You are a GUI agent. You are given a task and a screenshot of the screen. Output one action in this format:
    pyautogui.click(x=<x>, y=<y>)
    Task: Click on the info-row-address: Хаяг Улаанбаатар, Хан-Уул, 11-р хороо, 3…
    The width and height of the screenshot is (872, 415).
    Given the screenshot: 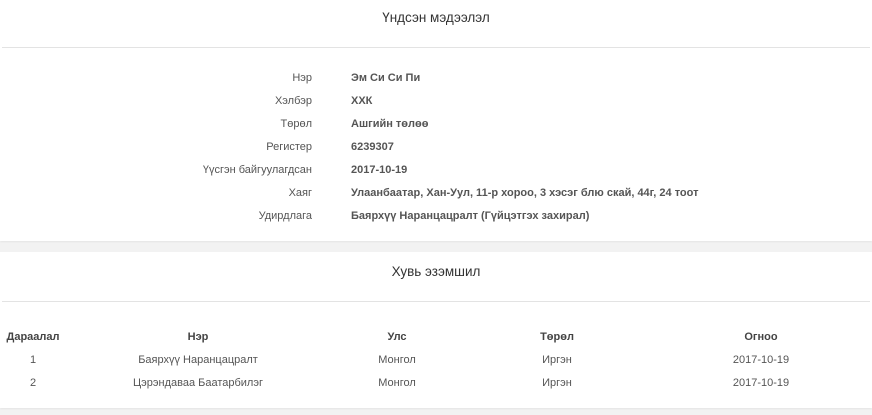 What is the action you would take?
    pyautogui.click(x=436, y=196)
    